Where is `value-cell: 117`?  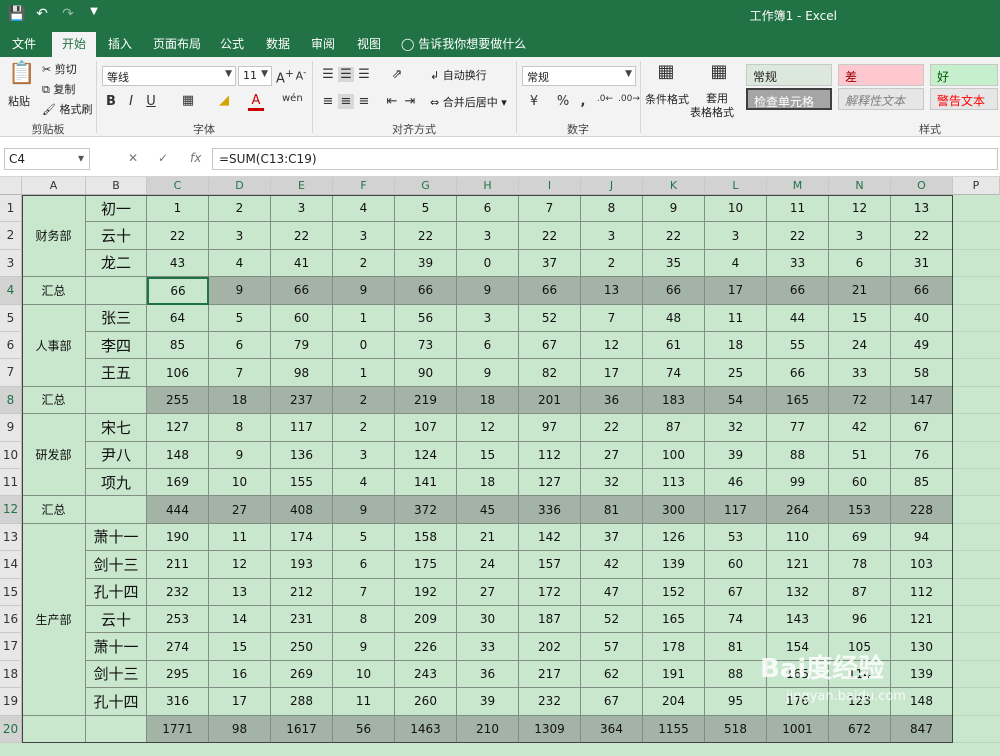
value-cell: 117 is located at coordinates (302, 428).